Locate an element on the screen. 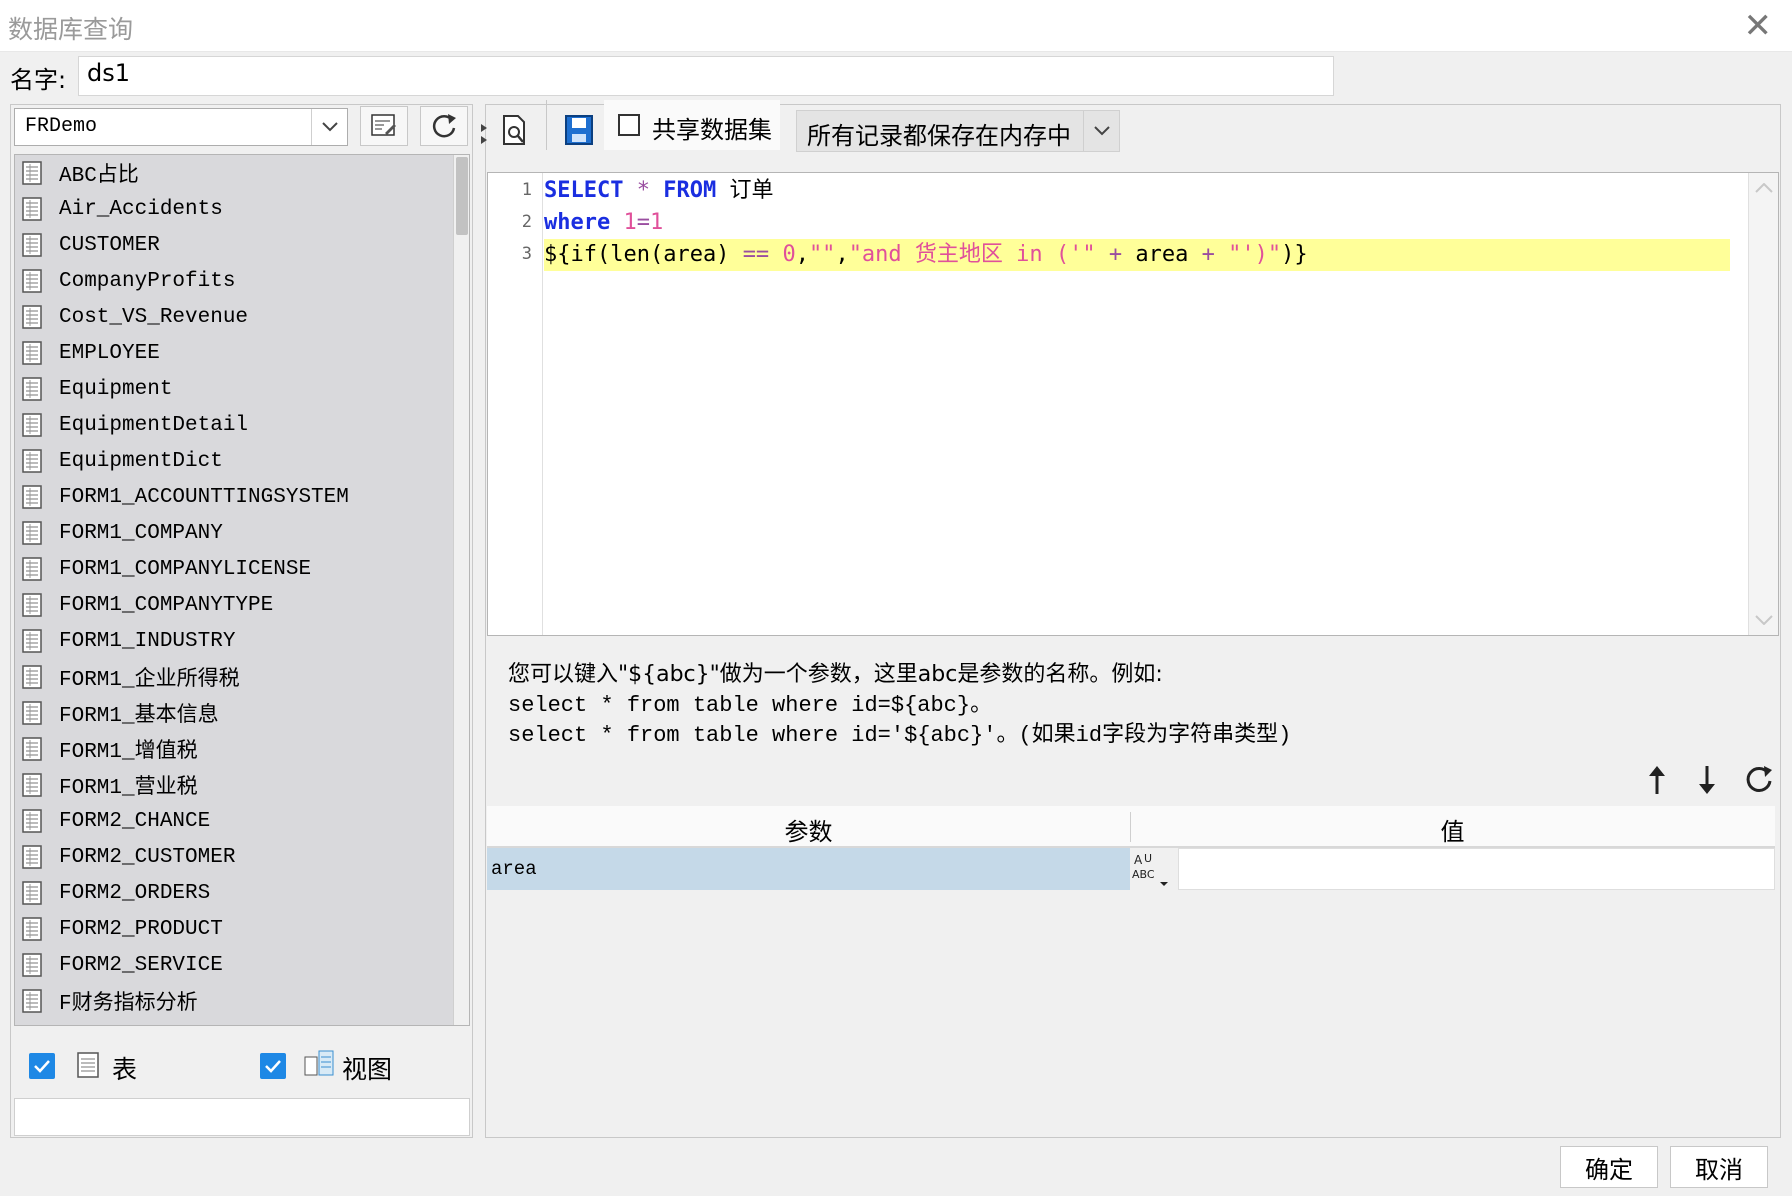  value-type-button: A U ABC is located at coordinates (1153, 869).